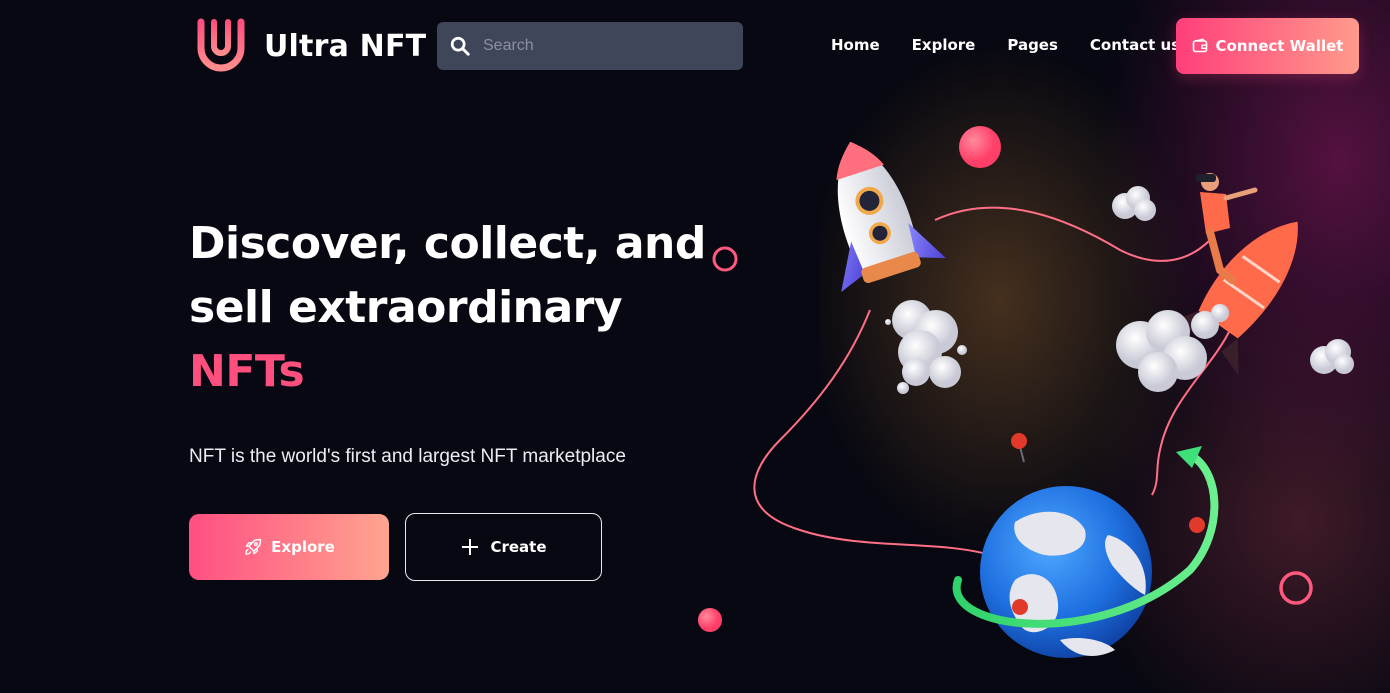 Image resolution: width=1390 pixels, height=693 pixels. Describe the element at coordinates (247, 371) in the screenshot. I see `hero-title-accent: NFTs` at that location.